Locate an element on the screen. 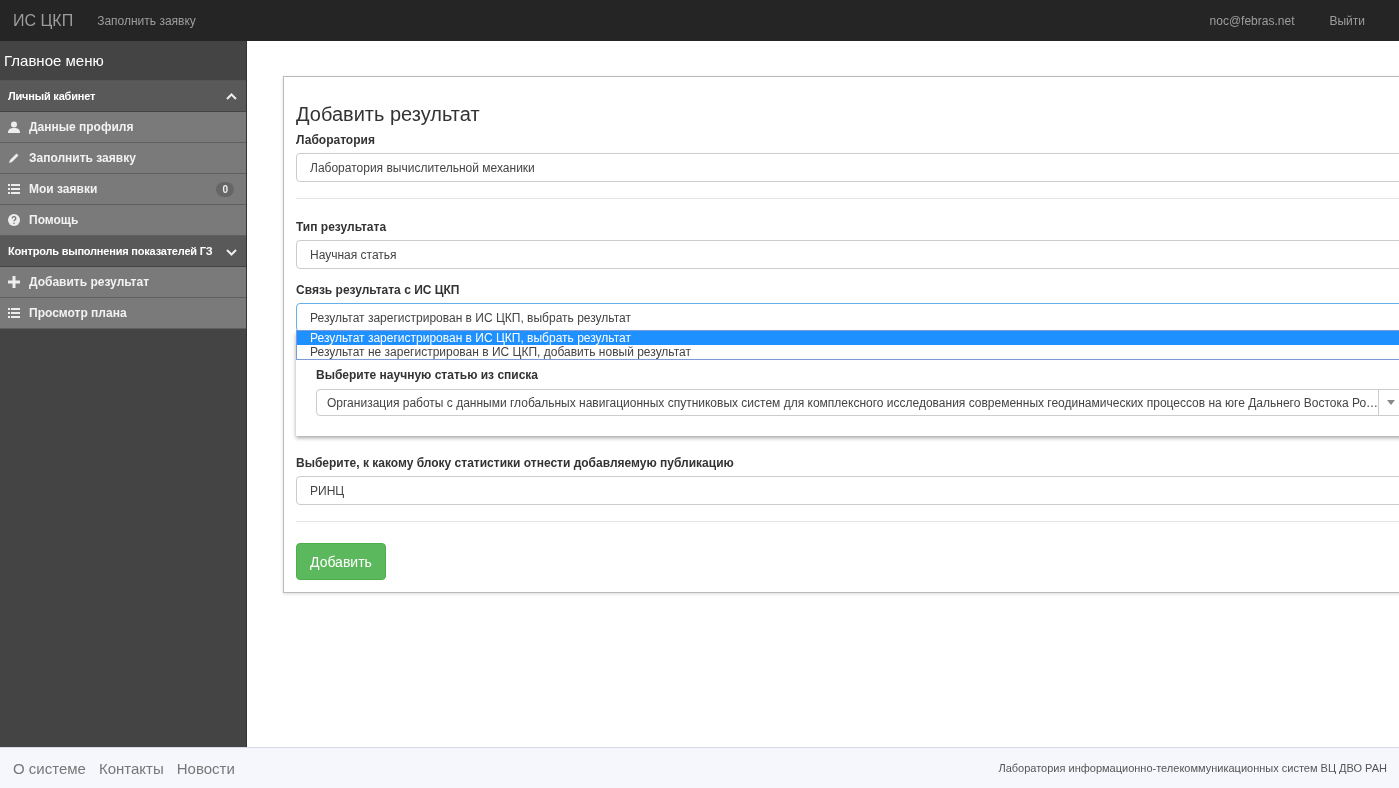 Image resolution: width=1399 pixels, height=788 pixels. plus-icon is located at coordinates (14, 282).